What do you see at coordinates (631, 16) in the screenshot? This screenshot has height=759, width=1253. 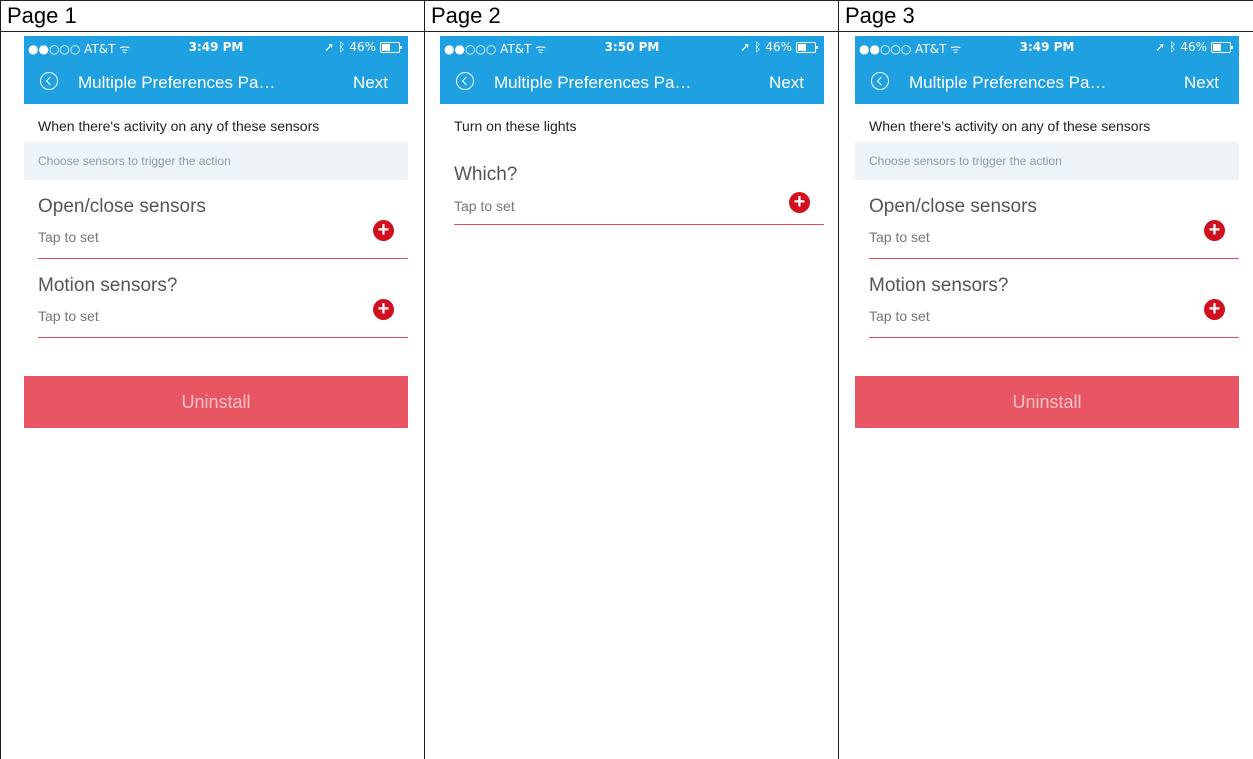 I see `page-header: Page 2` at bounding box center [631, 16].